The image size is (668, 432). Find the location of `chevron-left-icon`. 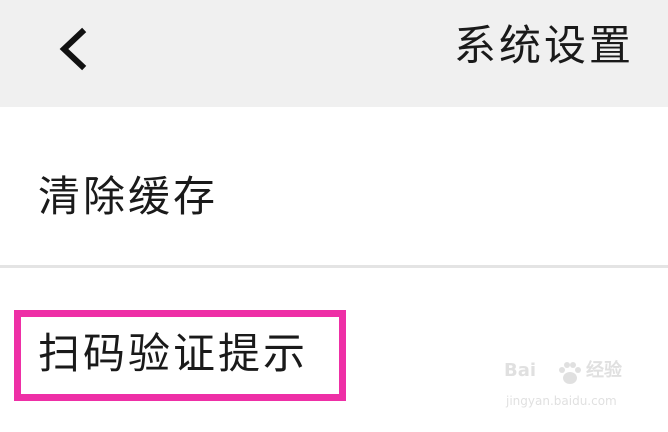

chevron-left-icon is located at coordinates (73, 49).